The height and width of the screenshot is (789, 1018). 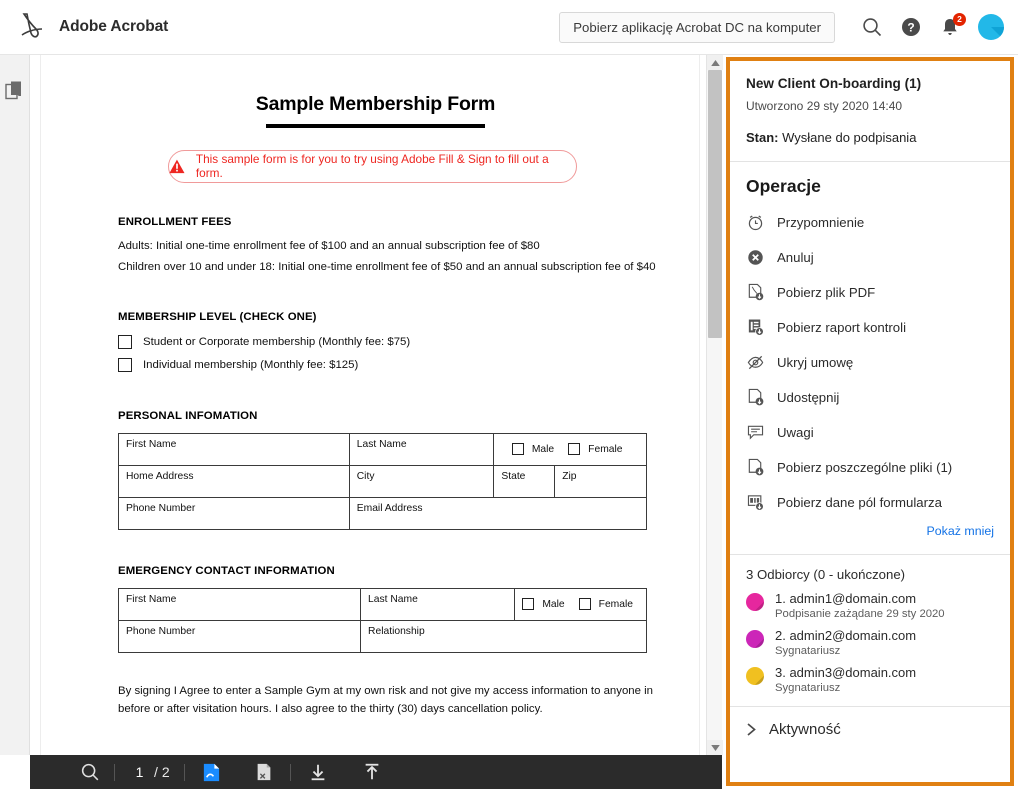 I want to click on download-icon, so click(x=318, y=772).